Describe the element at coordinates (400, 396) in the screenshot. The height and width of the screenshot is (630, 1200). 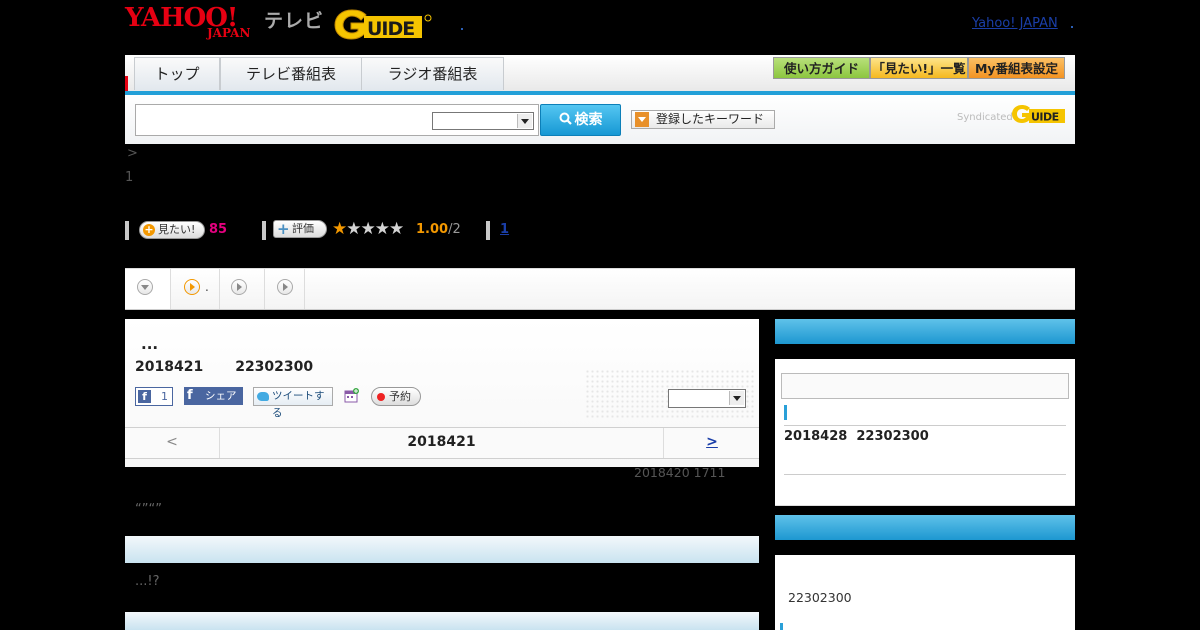
I see `reserve-label: 予約` at that location.